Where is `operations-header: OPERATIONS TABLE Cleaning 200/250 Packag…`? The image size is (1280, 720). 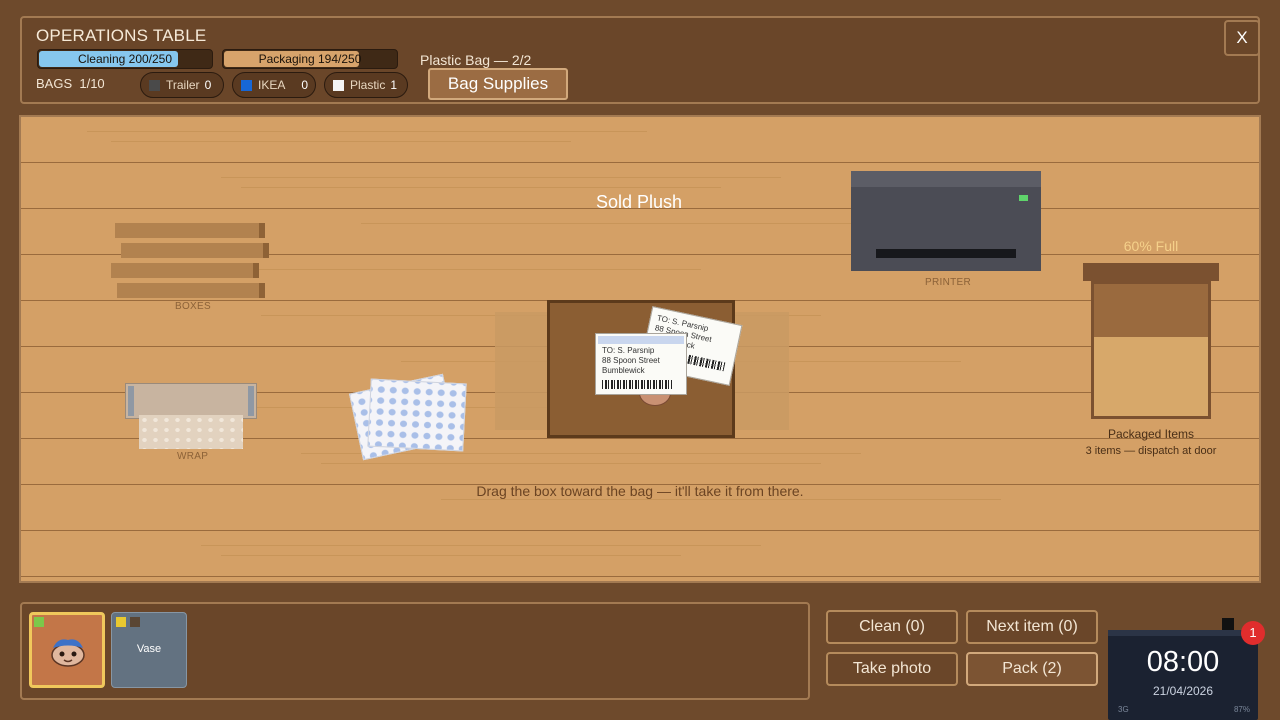
operations-header: OPERATIONS TABLE Cleaning 200/250 Packag… is located at coordinates (640, 60).